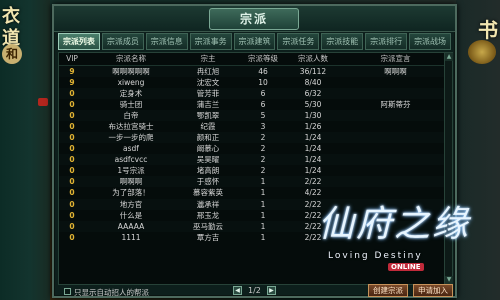  I want to click on tab-sect-quests: 宗派任务, so click(298, 41).